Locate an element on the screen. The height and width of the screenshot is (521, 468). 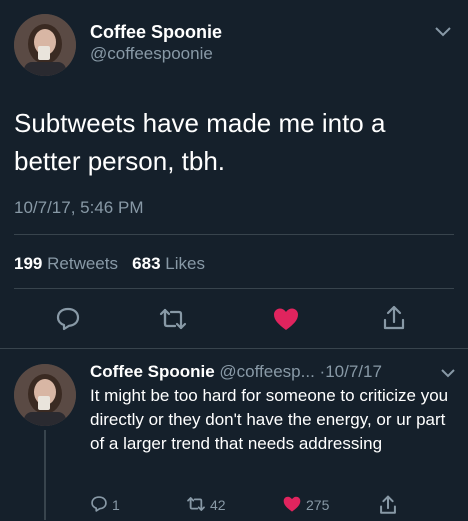
reply-share-button is located at coordinates (388, 505).